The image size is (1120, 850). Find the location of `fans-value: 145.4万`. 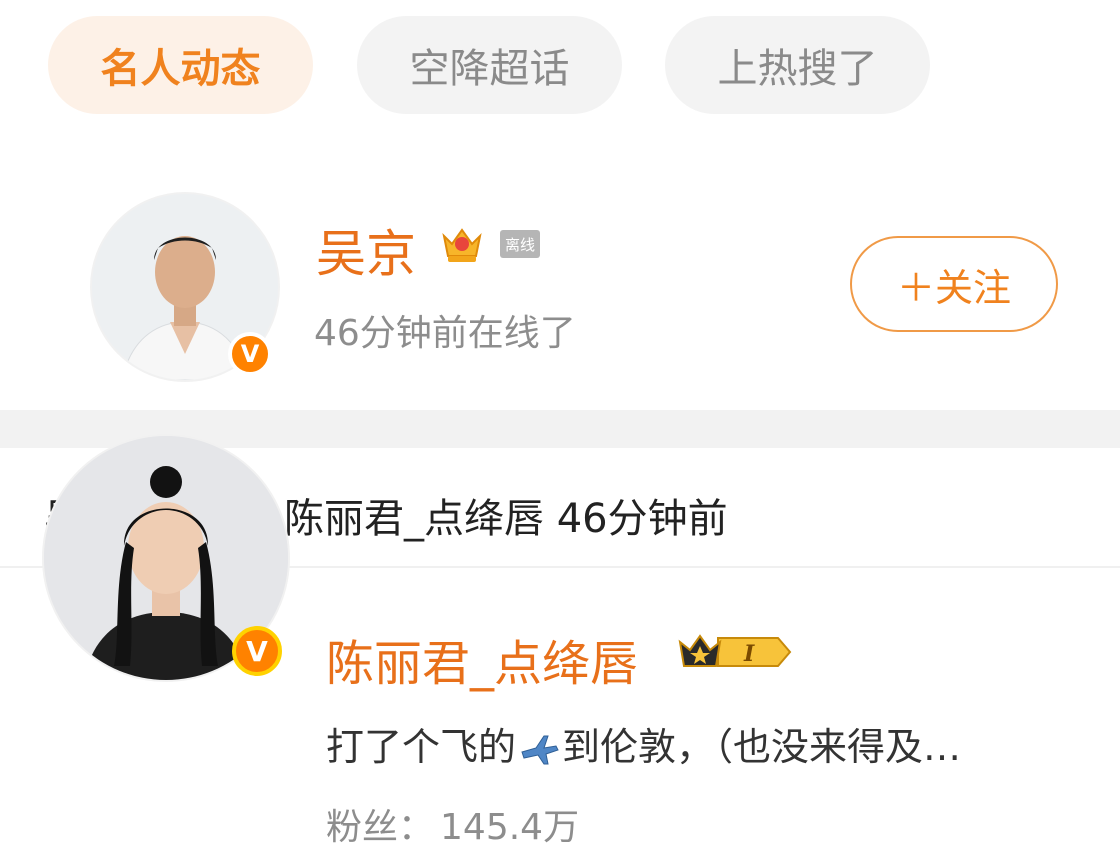

fans-value: 145.4万 is located at coordinates (510, 827).